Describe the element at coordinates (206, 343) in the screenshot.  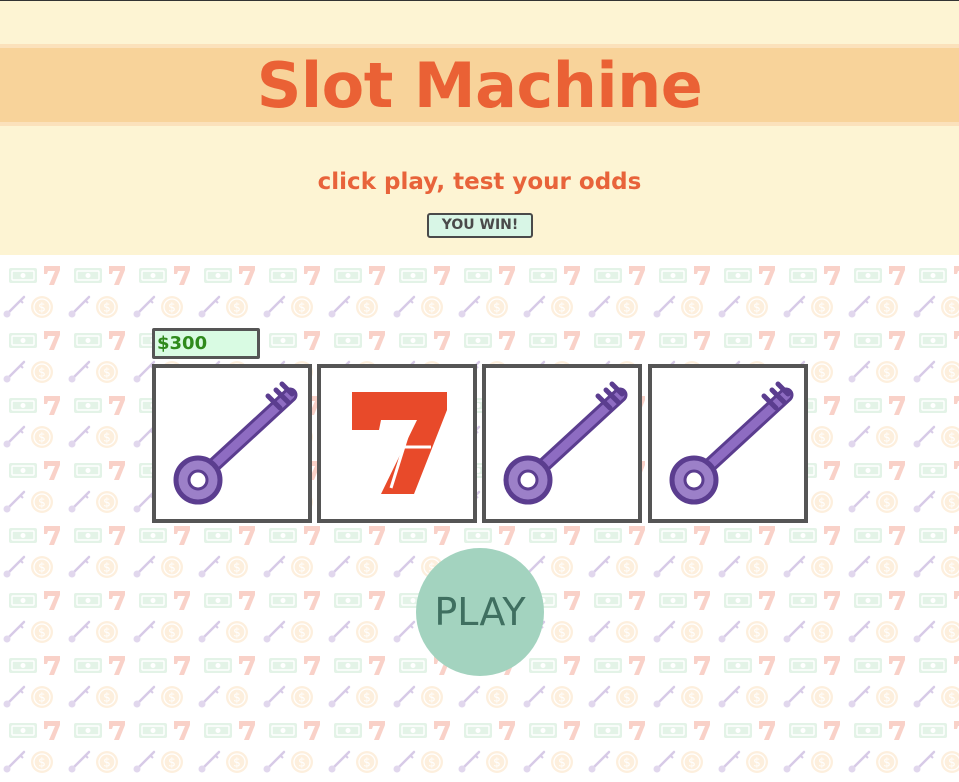
I see `balance-display: $300` at that location.